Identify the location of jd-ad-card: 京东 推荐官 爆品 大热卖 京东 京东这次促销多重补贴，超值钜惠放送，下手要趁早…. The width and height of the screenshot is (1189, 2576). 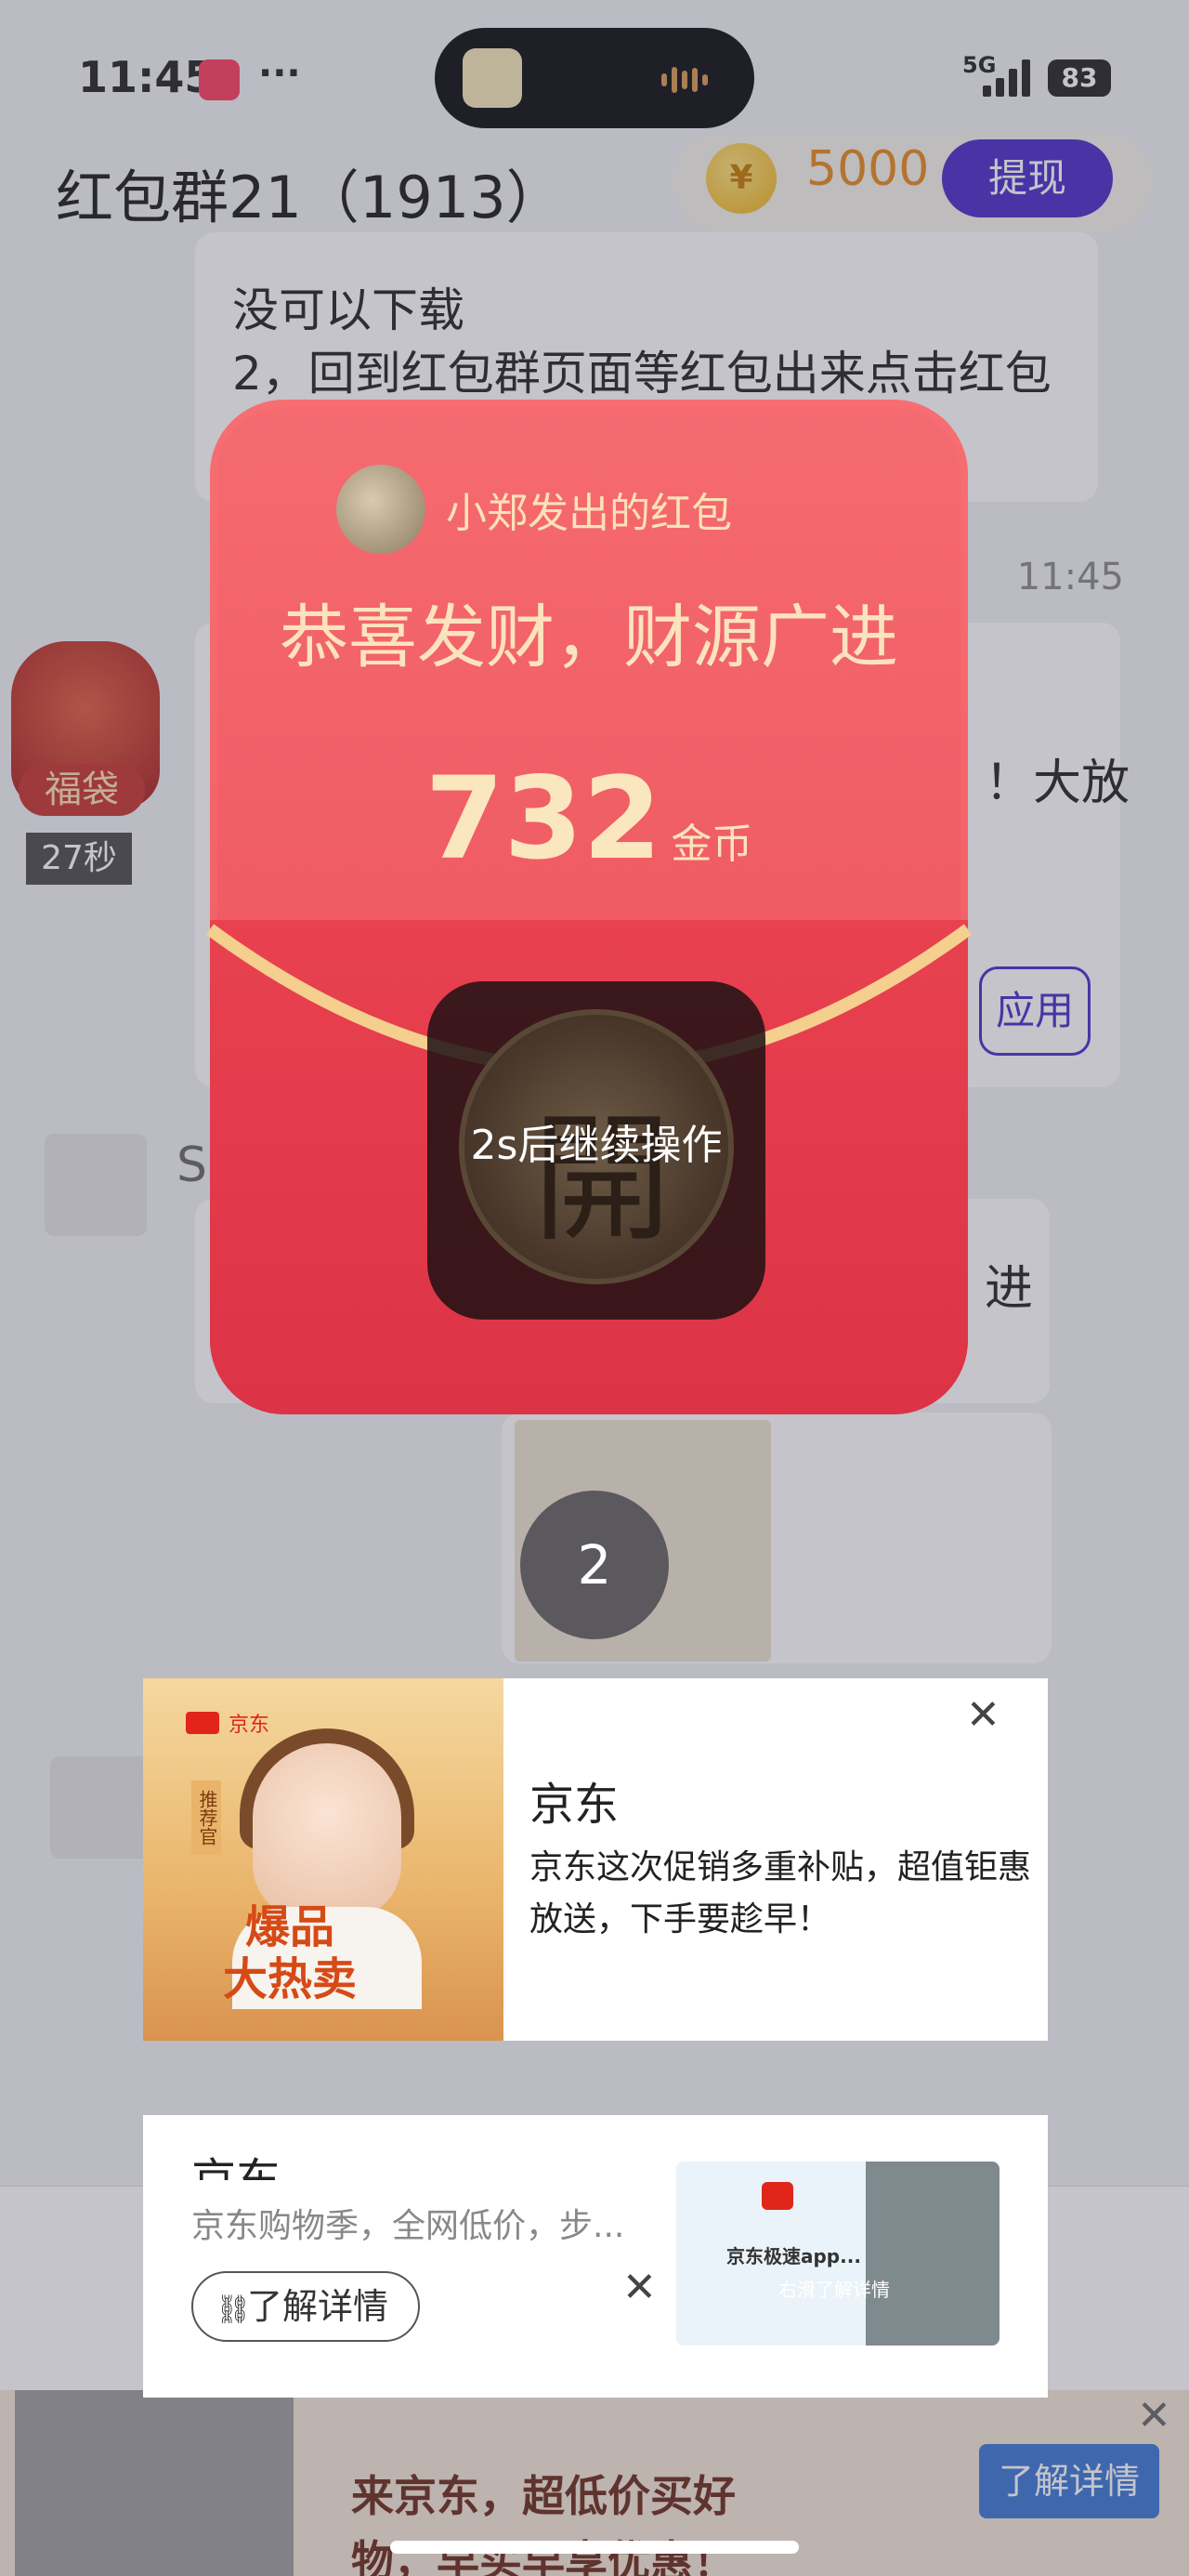
(595, 1859).